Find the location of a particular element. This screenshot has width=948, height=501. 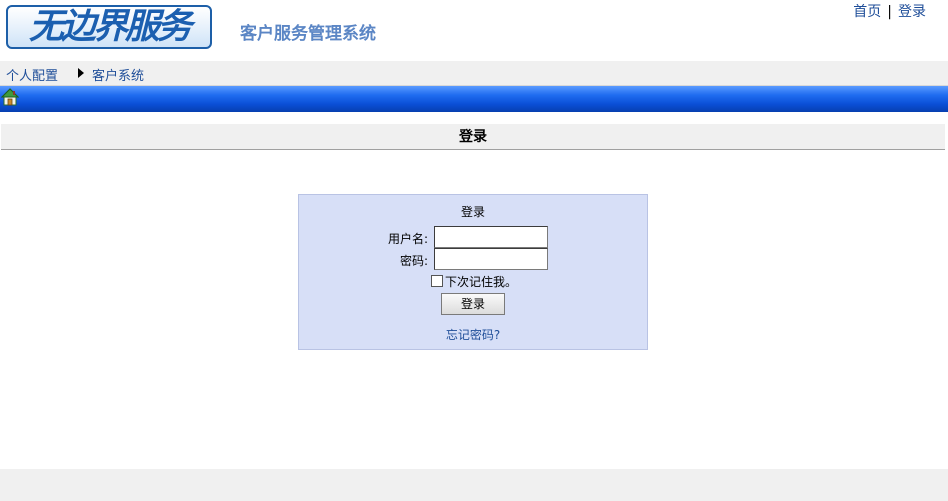

remember-me: 下次记住我。 is located at coordinates (474, 281).